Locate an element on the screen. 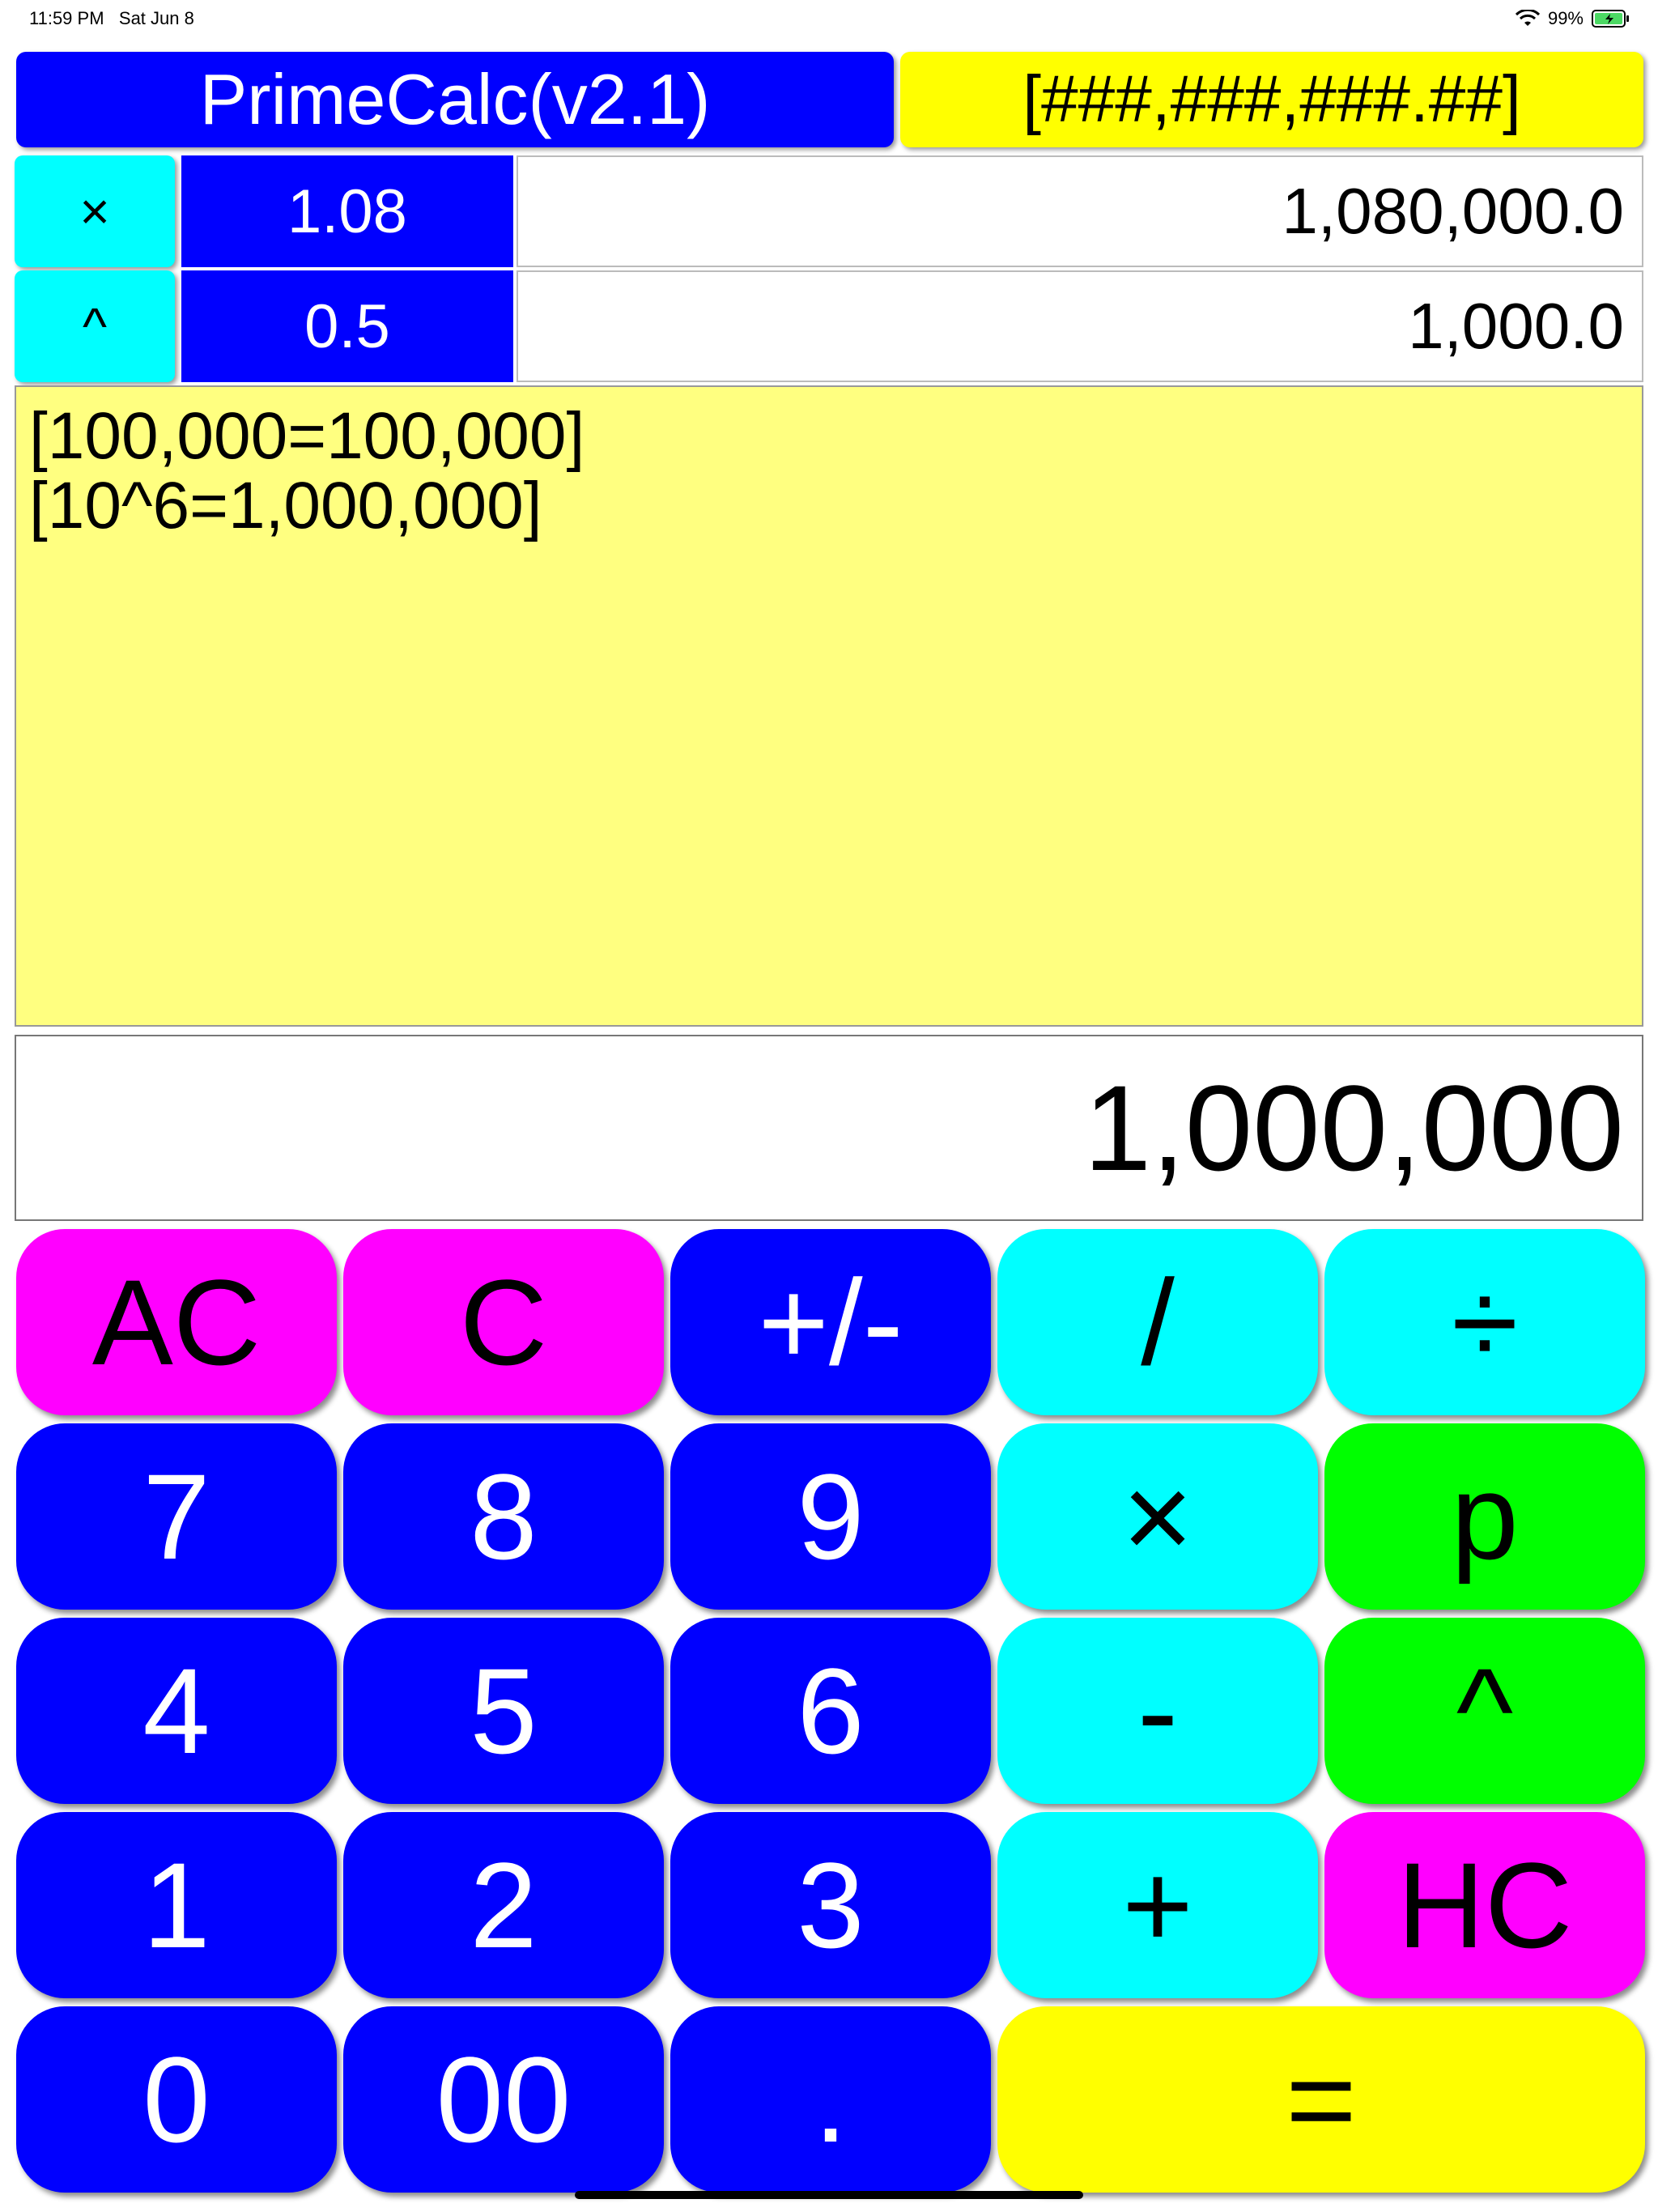  digit-9-button: 9 is located at coordinates (830, 1516).